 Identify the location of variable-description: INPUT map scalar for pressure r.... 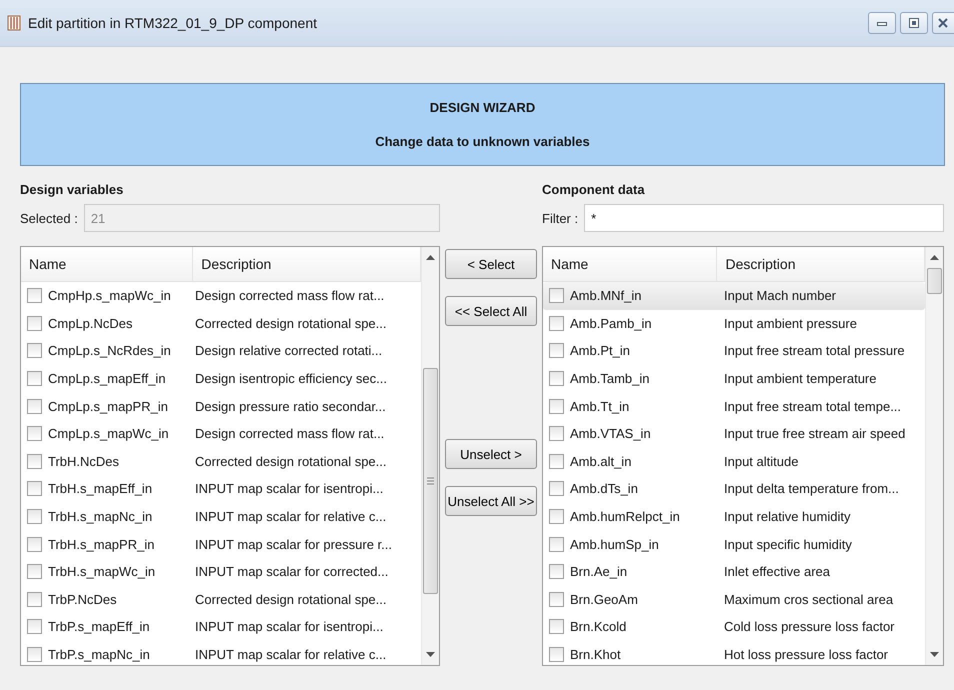
(293, 544).